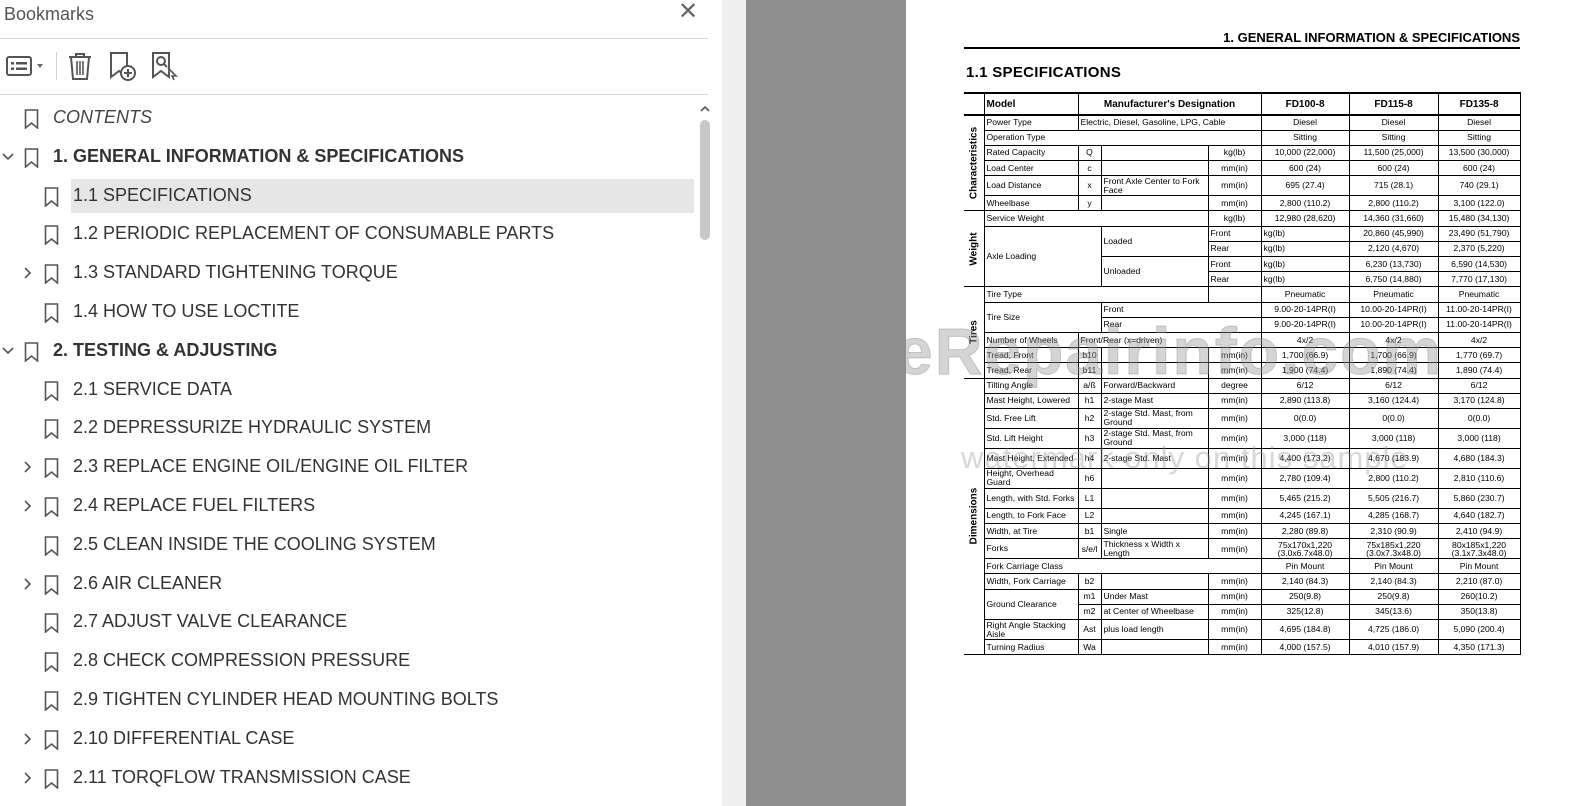  Describe the element at coordinates (1393, 629) in the screenshot. I see `table-cell: 4,725 (186.0)` at that location.